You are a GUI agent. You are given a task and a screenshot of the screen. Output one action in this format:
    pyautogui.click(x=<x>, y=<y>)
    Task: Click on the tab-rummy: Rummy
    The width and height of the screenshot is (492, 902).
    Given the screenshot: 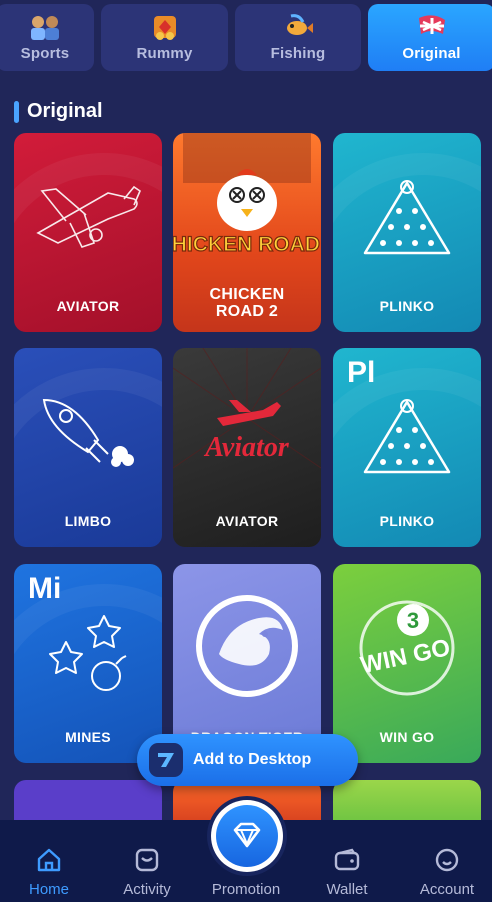 What is the action you would take?
    pyautogui.click(x=164, y=37)
    